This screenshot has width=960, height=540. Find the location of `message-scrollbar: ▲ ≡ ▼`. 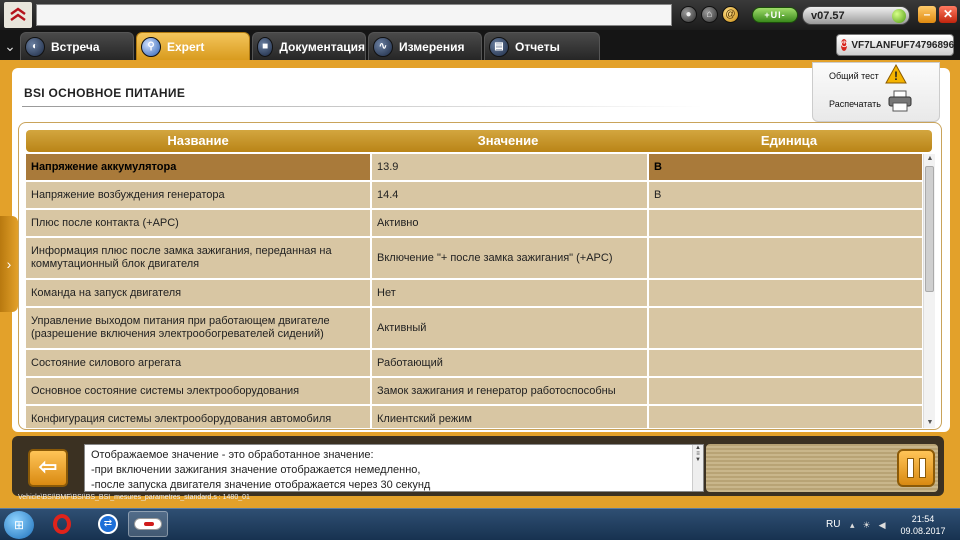

message-scrollbar: ▲ ≡ ▼ is located at coordinates (697, 468).